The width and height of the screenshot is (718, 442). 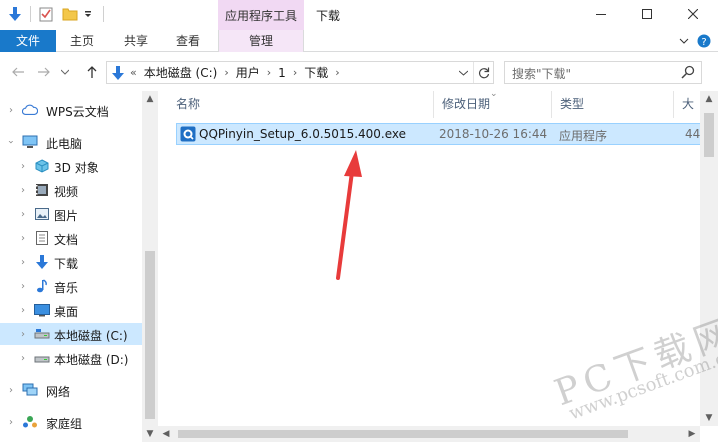 I want to click on column-header-size: 大小, so click(x=687, y=104).